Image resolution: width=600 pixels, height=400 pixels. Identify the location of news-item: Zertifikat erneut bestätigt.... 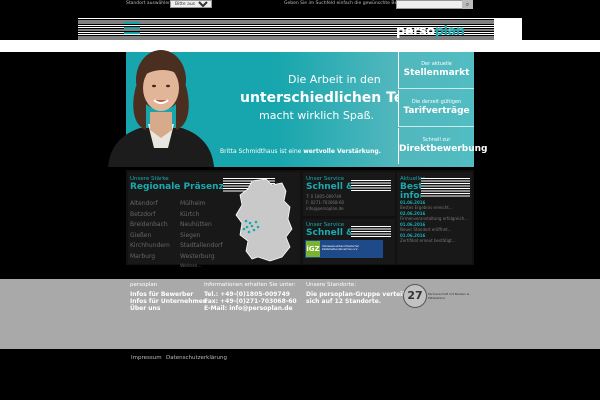
(434, 240).